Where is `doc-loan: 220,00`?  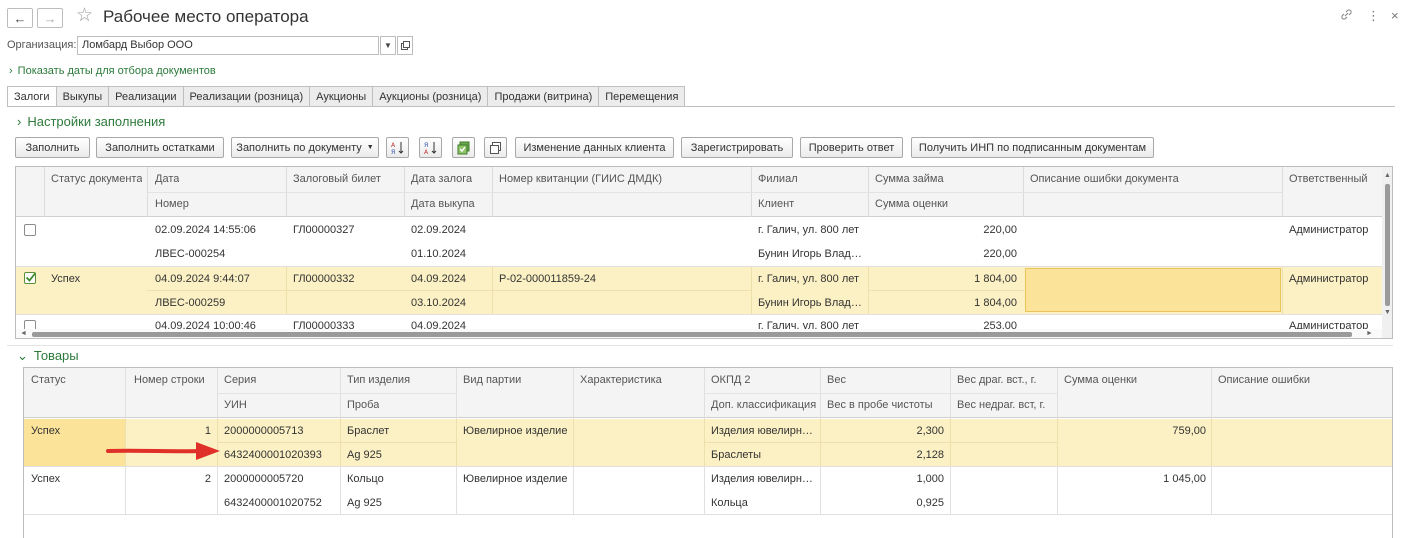 doc-loan: 220,00 is located at coordinates (1000, 230).